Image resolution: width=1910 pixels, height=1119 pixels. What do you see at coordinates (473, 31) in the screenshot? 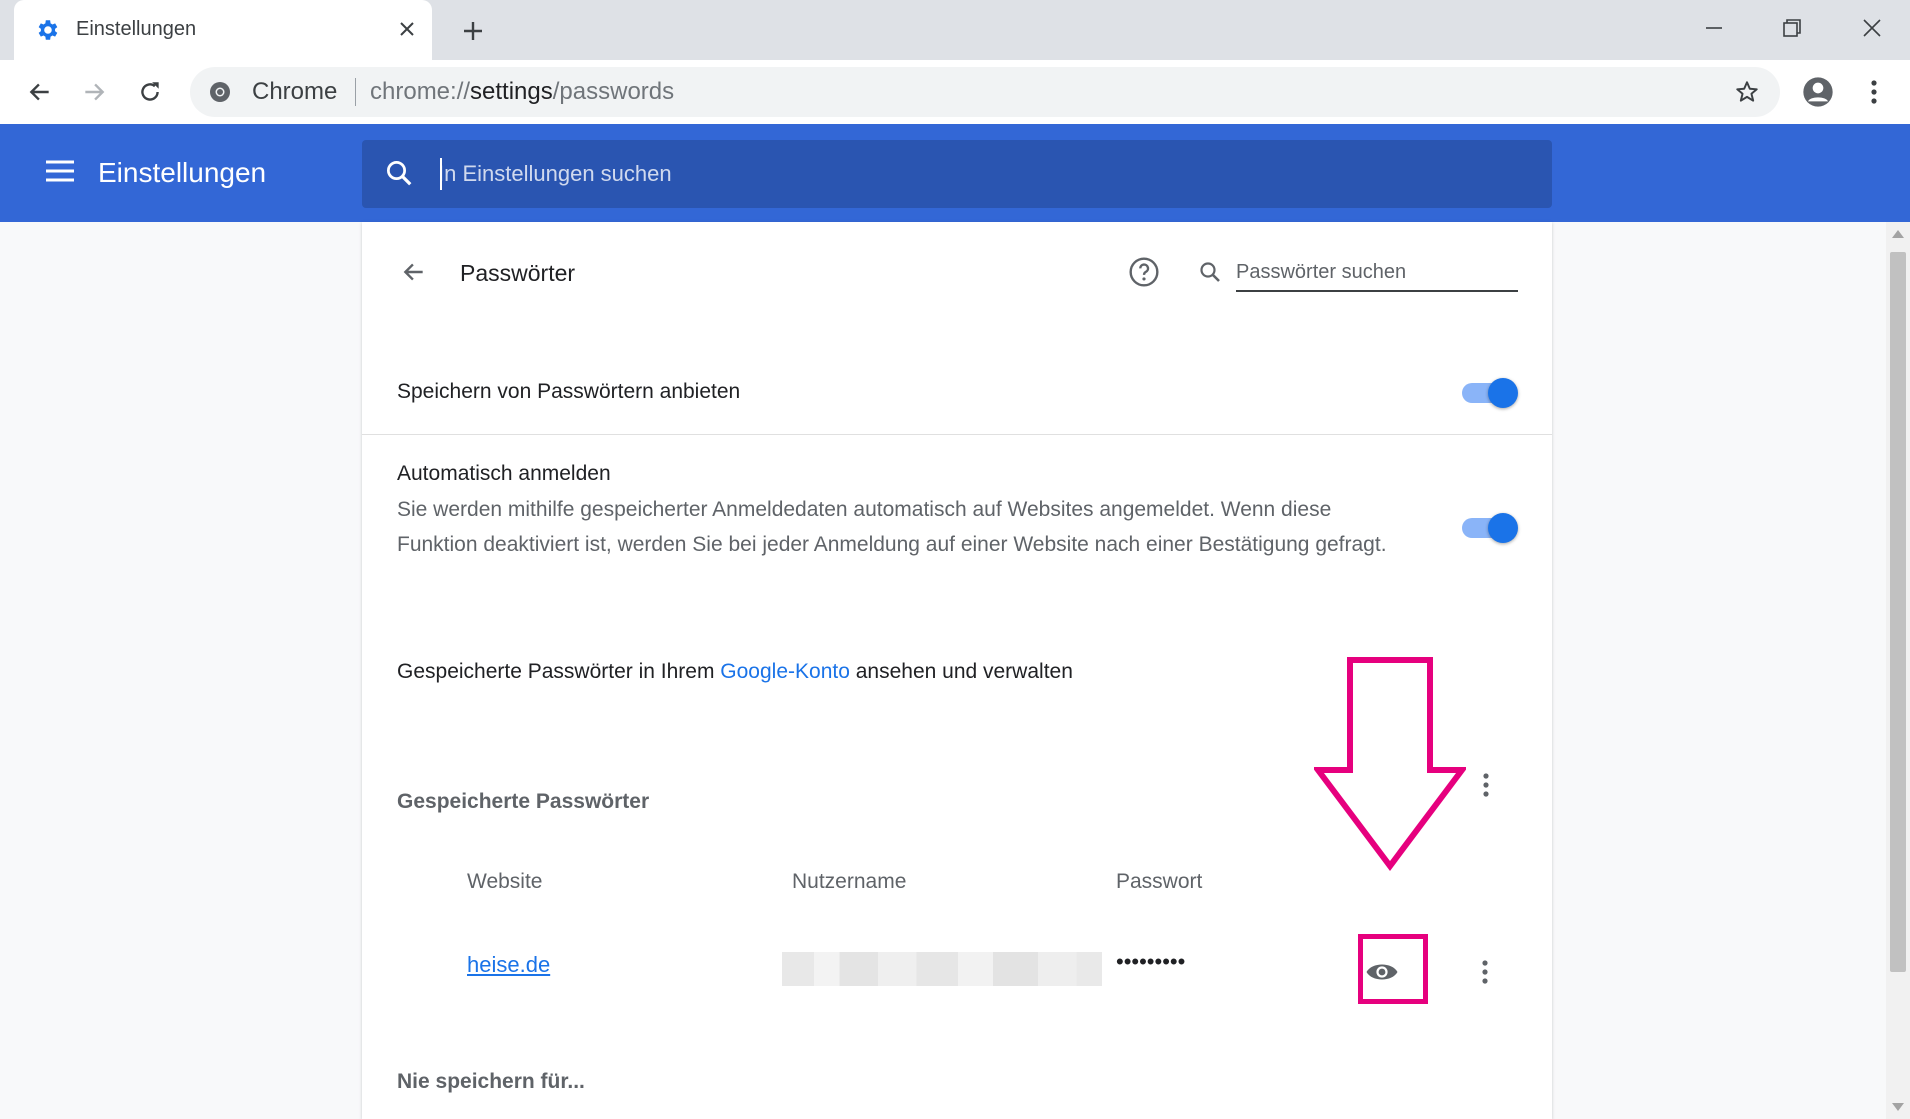
I see `plus-icon` at bounding box center [473, 31].